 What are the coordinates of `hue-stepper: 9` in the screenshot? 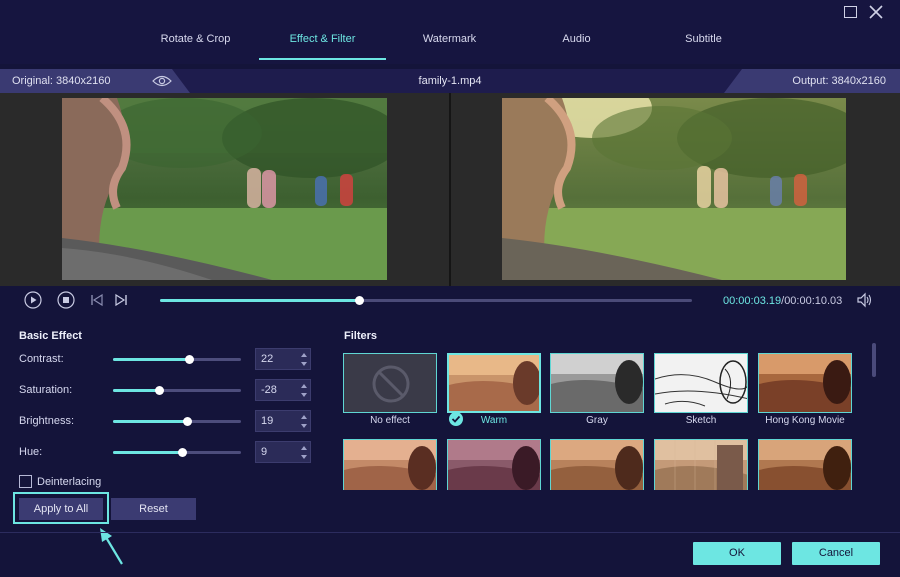 It's located at (283, 452).